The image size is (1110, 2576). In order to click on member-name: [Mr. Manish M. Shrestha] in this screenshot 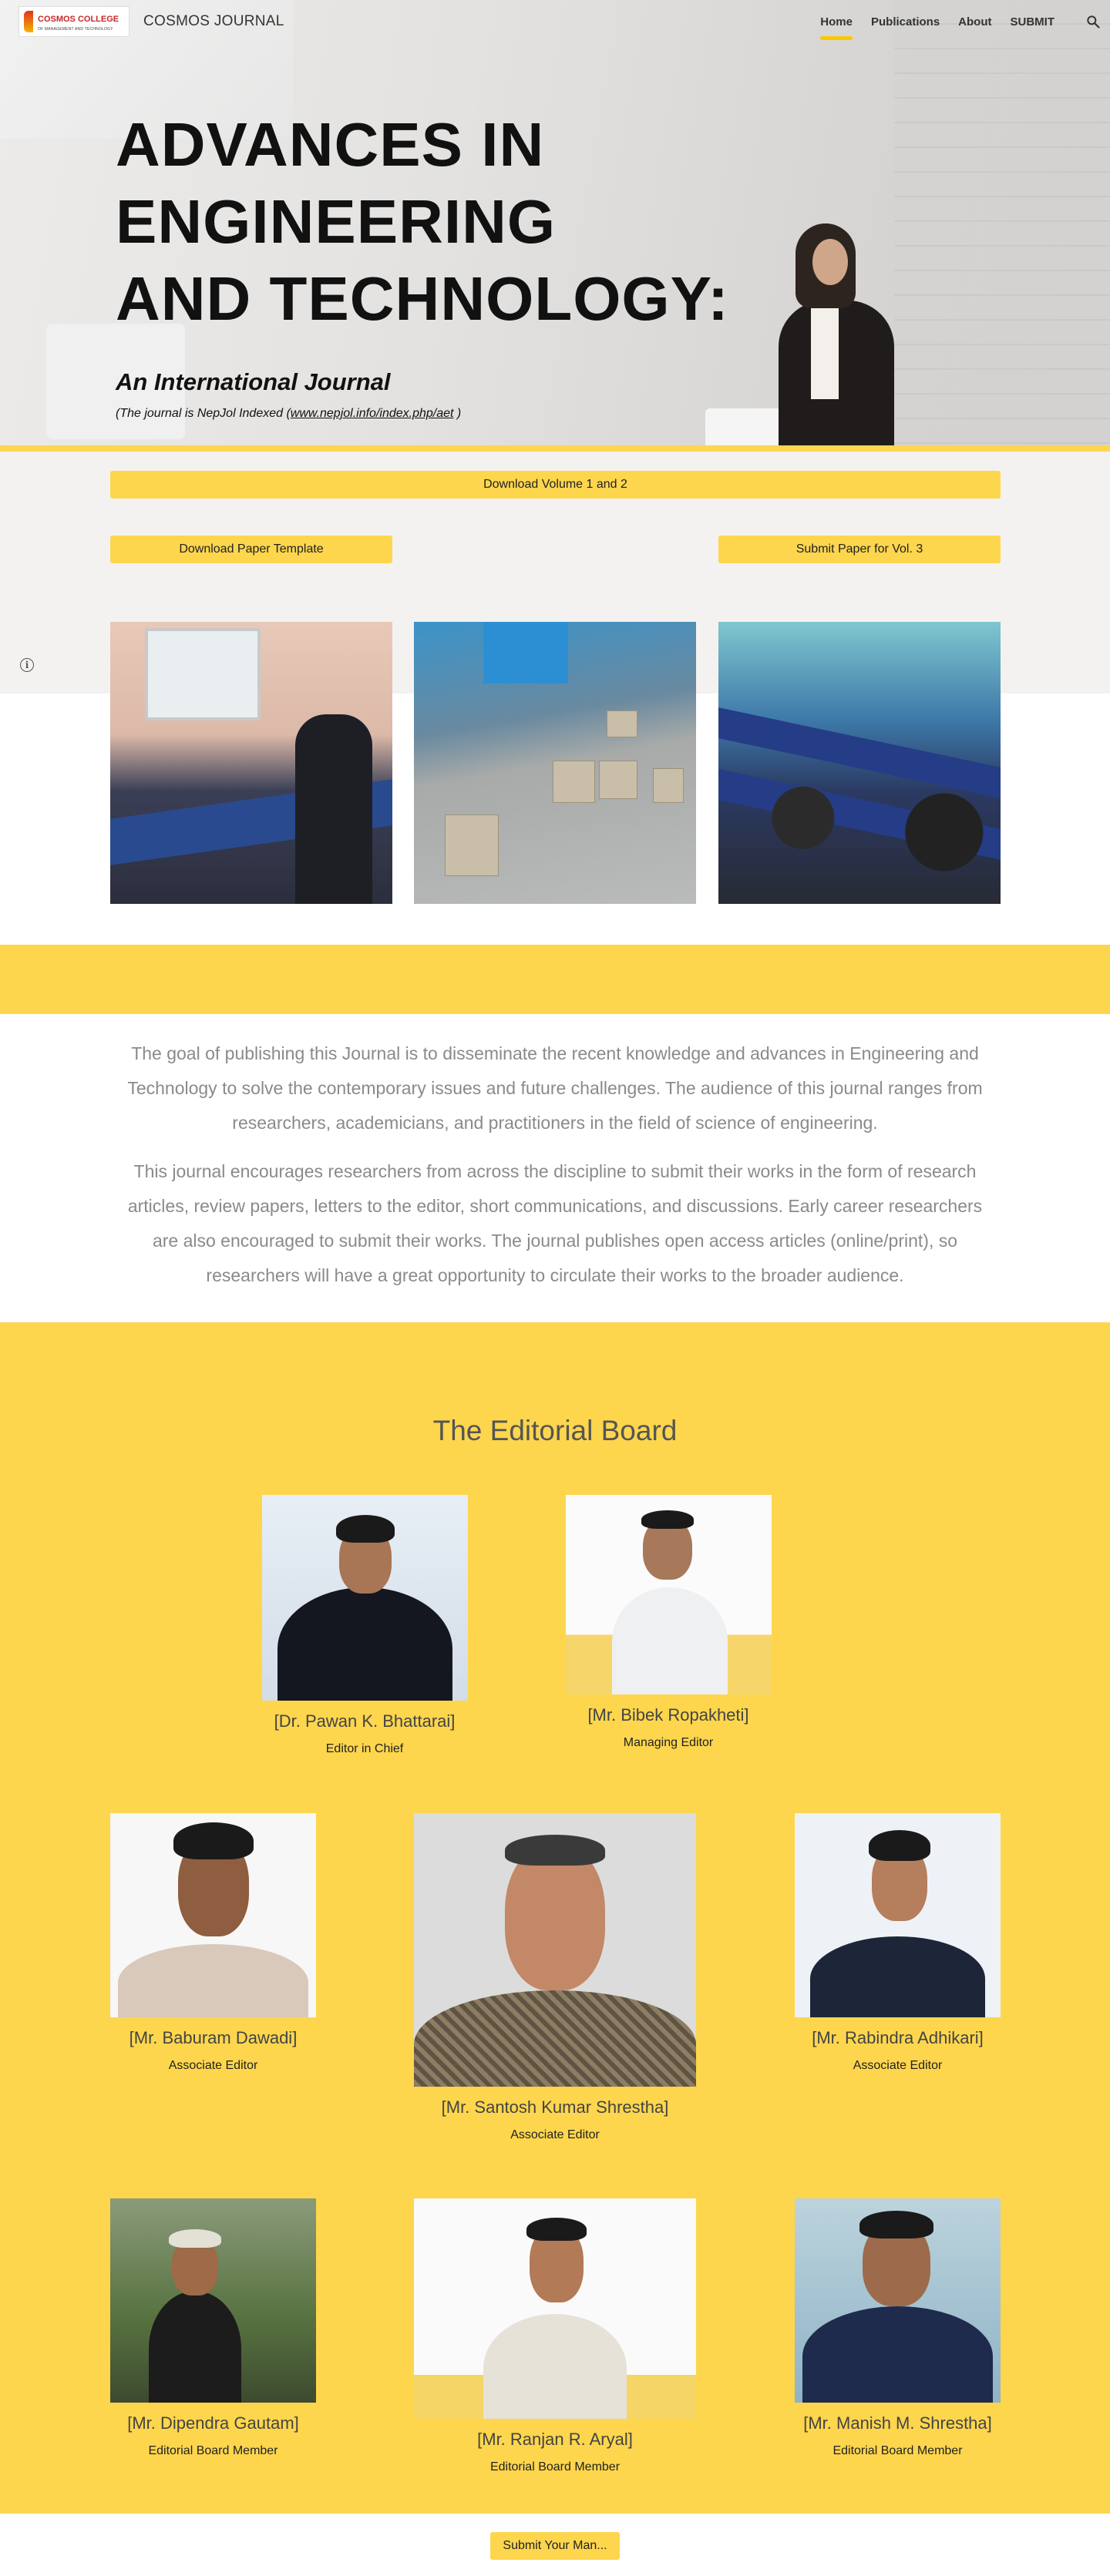, I will do `click(898, 2423)`.